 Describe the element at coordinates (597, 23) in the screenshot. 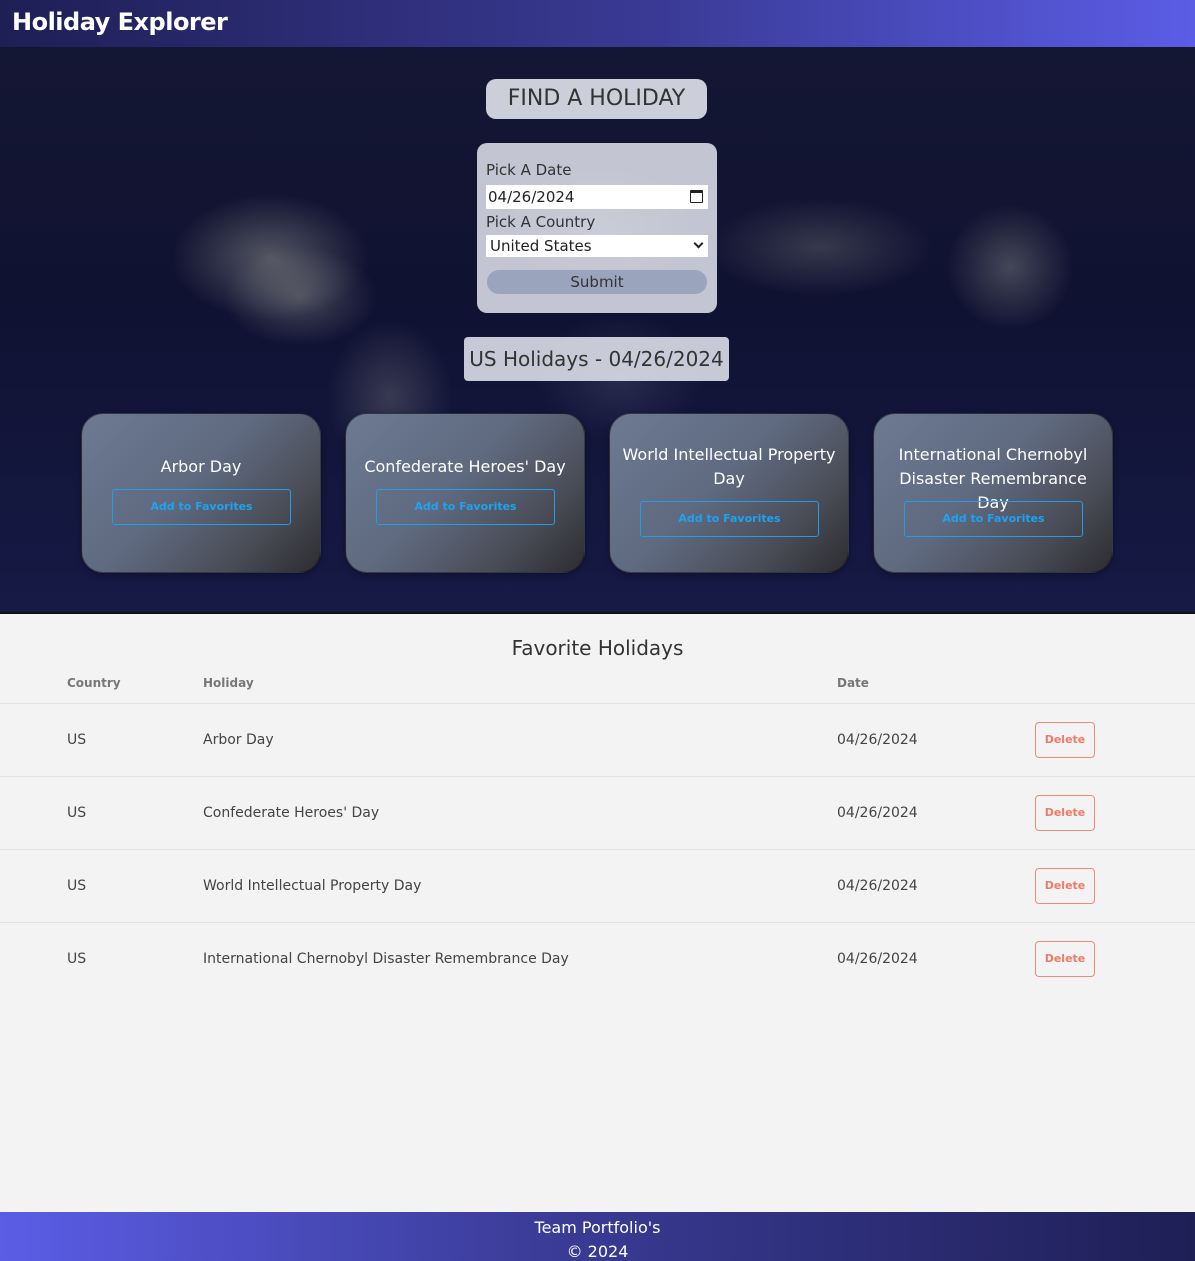

I see `app-header: Holiday Explorer` at that location.